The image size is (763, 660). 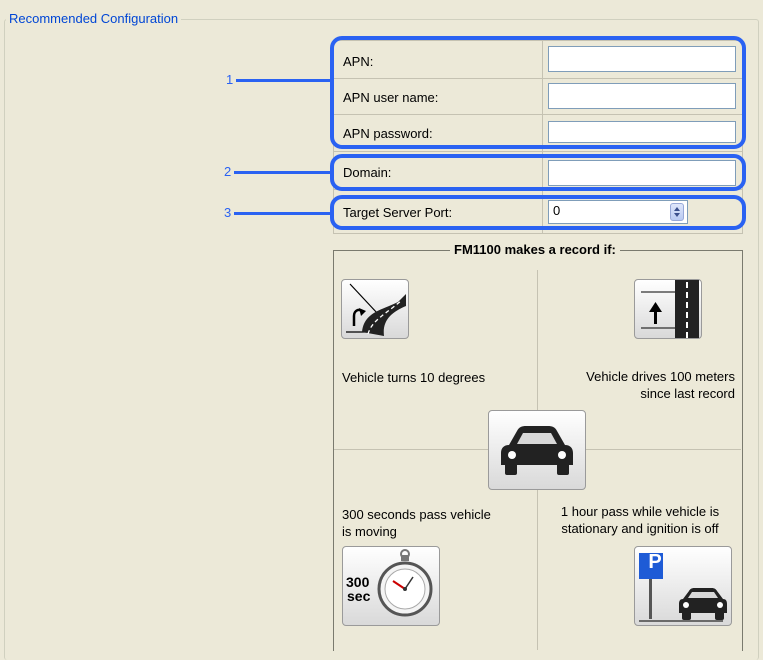 I want to click on time-text-line-1: 300 seconds pass vehicle, so click(x=416, y=514).